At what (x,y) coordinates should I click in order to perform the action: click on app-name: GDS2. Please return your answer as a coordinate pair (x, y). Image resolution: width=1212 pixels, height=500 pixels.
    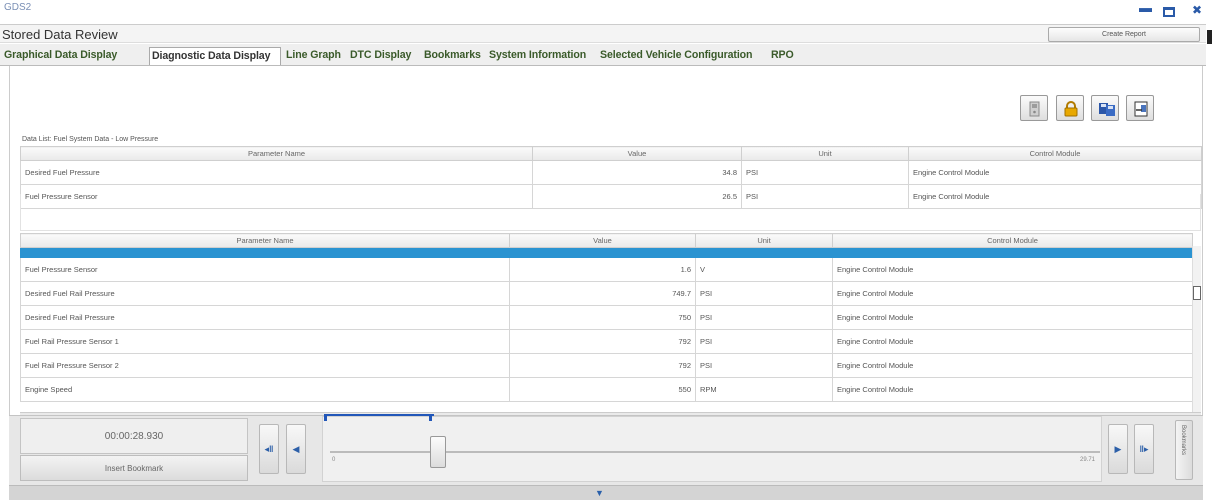
    Looking at the image, I should click on (18, 7).